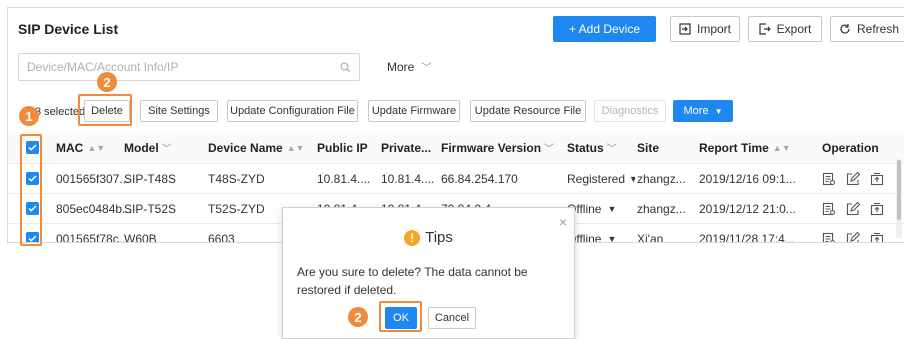  What do you see at coordinates (409, 67) in the screenshot?
I see `more-filter-dropdown: More ﹀` at bounding box center [409, 67].